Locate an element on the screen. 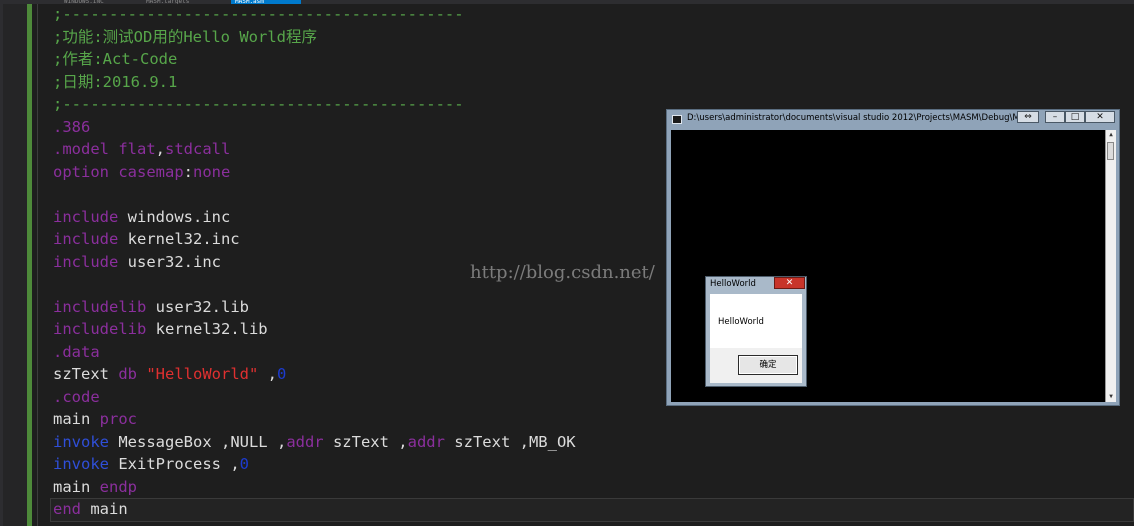  code-line: end main is located at coordinates (90, 509).